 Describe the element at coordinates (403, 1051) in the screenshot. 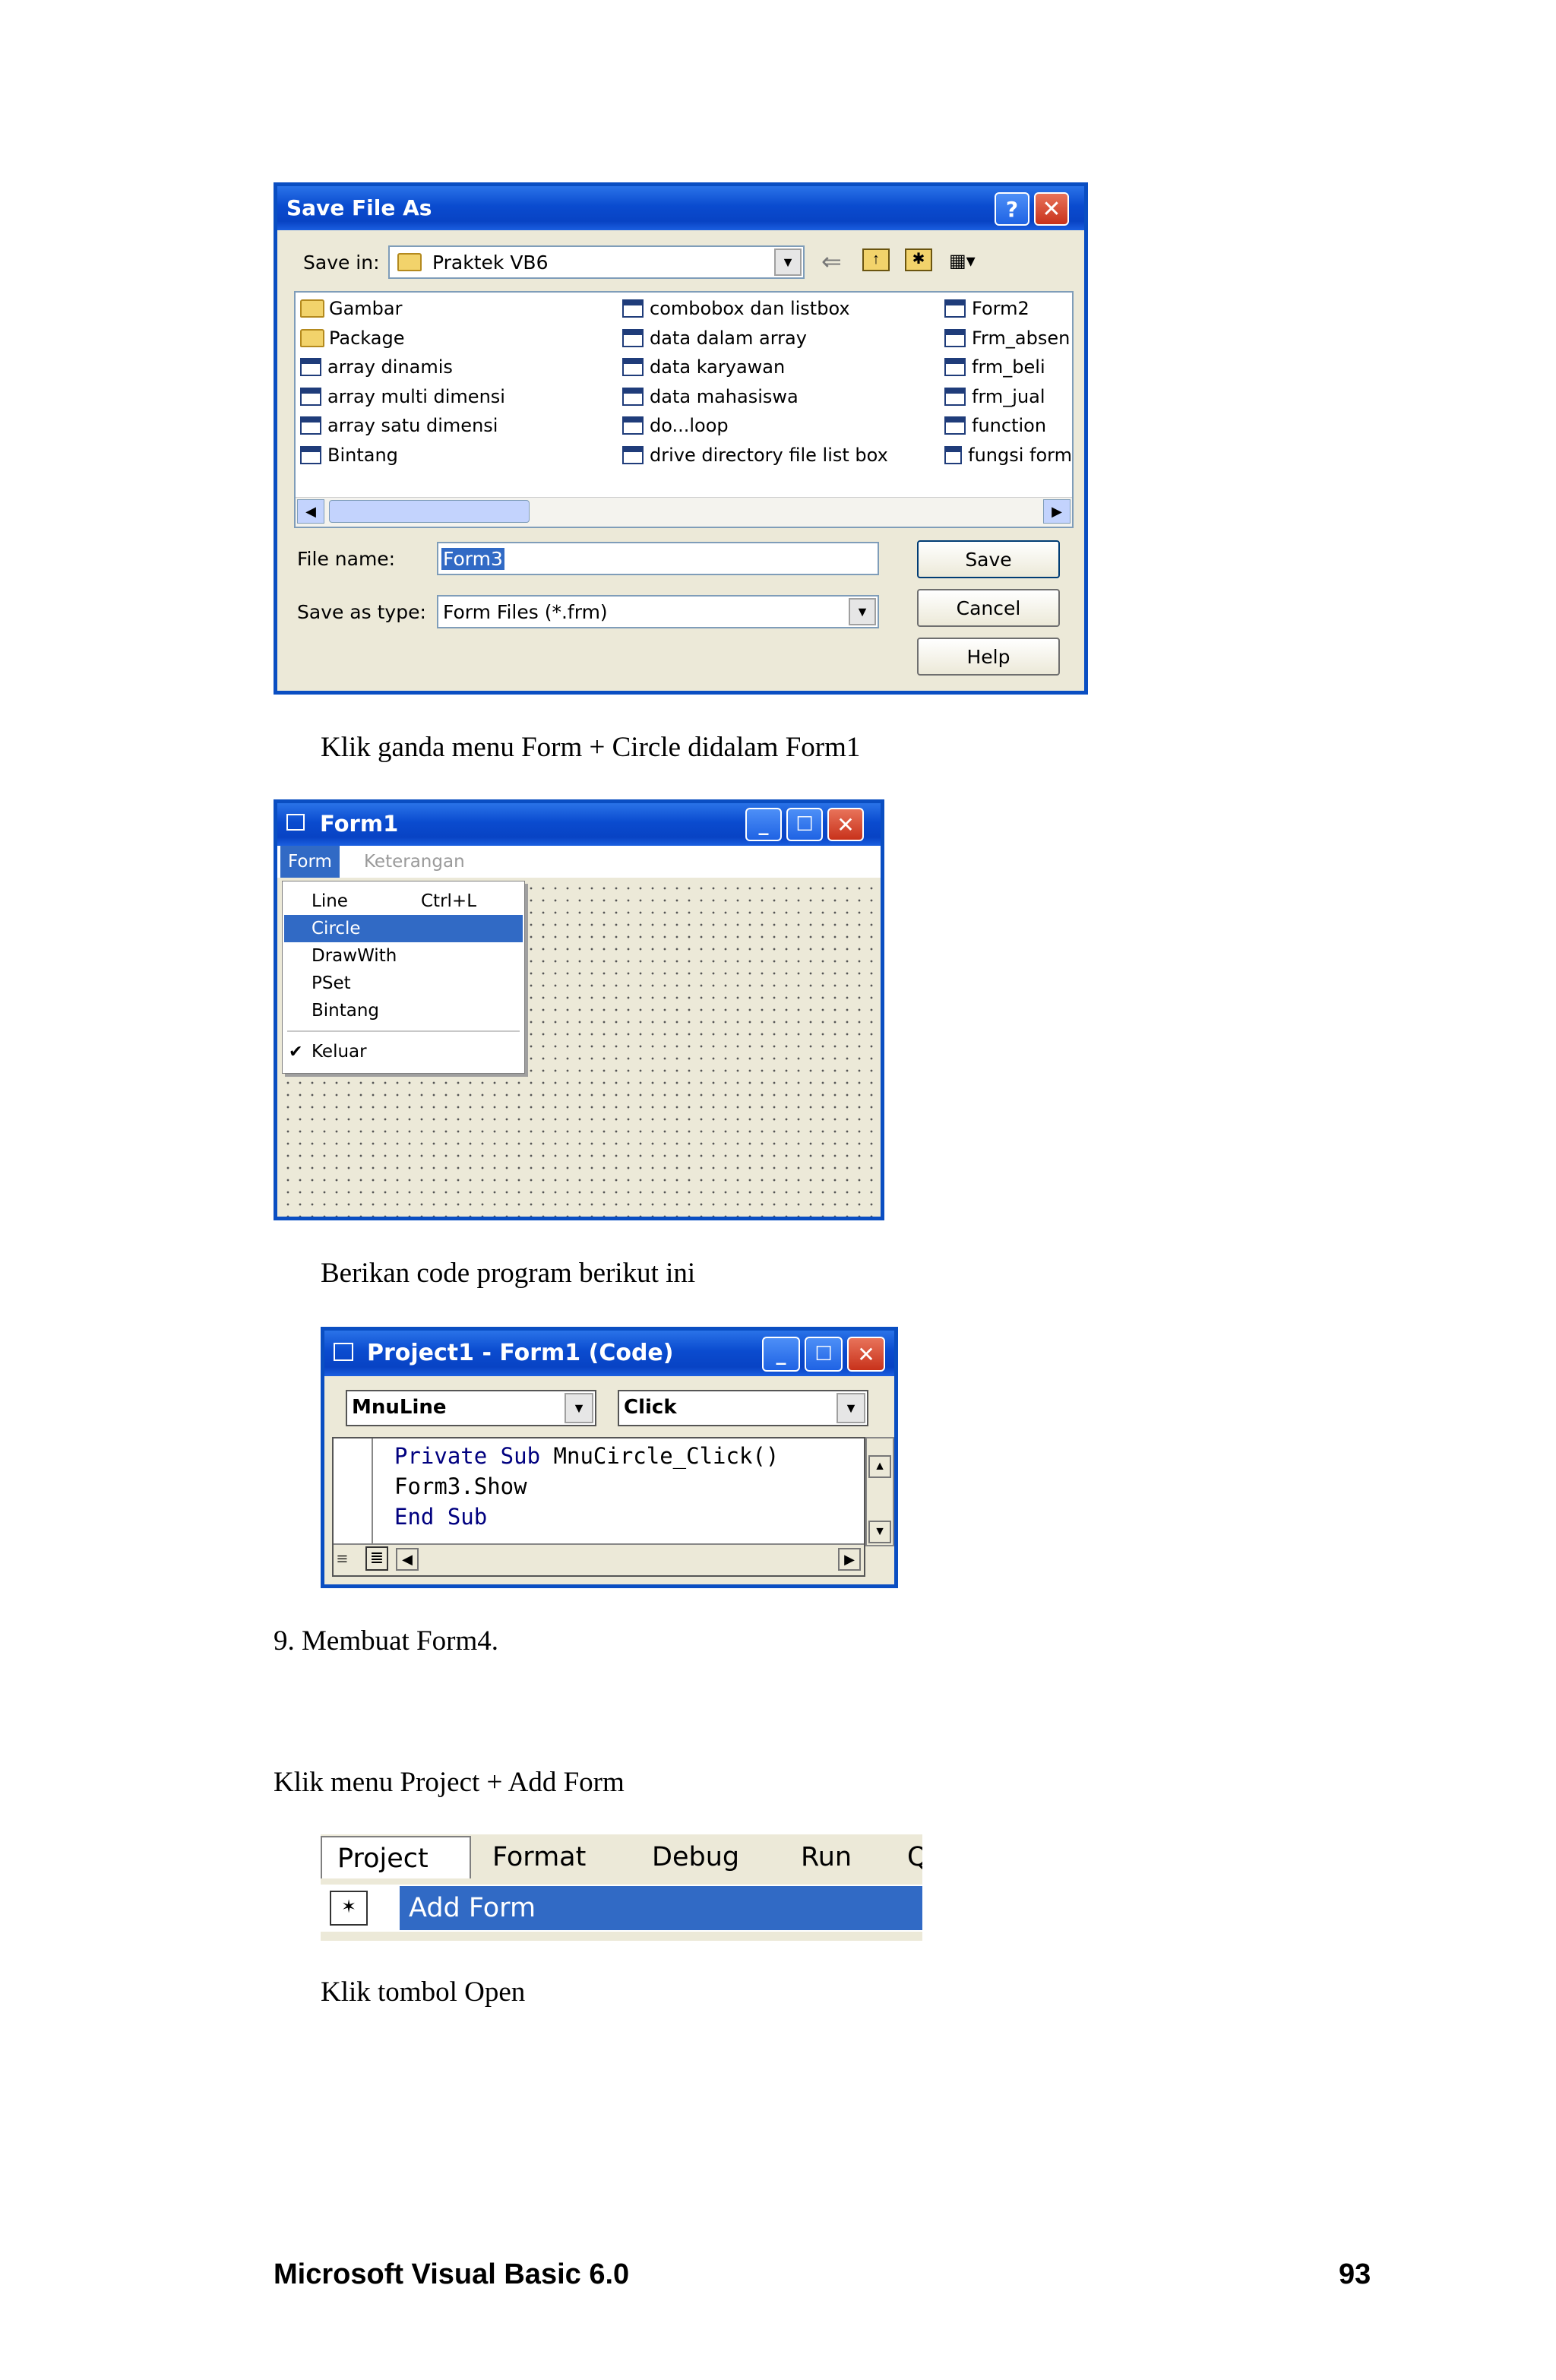

I see `menu-item-keluar: ✔ Keluar` at that location.